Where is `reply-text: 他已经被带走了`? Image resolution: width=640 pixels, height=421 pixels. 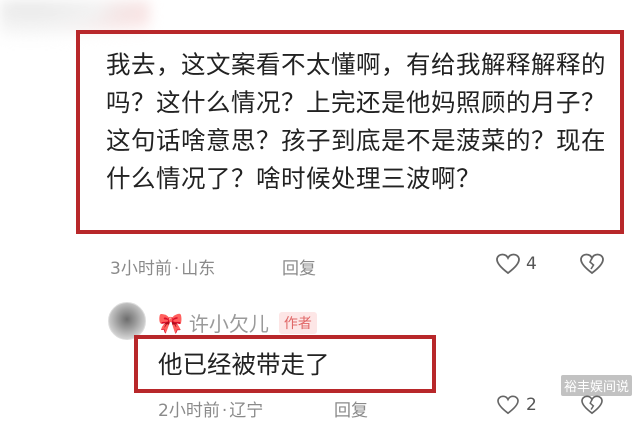 reply-text: 他已经被带走了 is located at coordinates (244, 364).